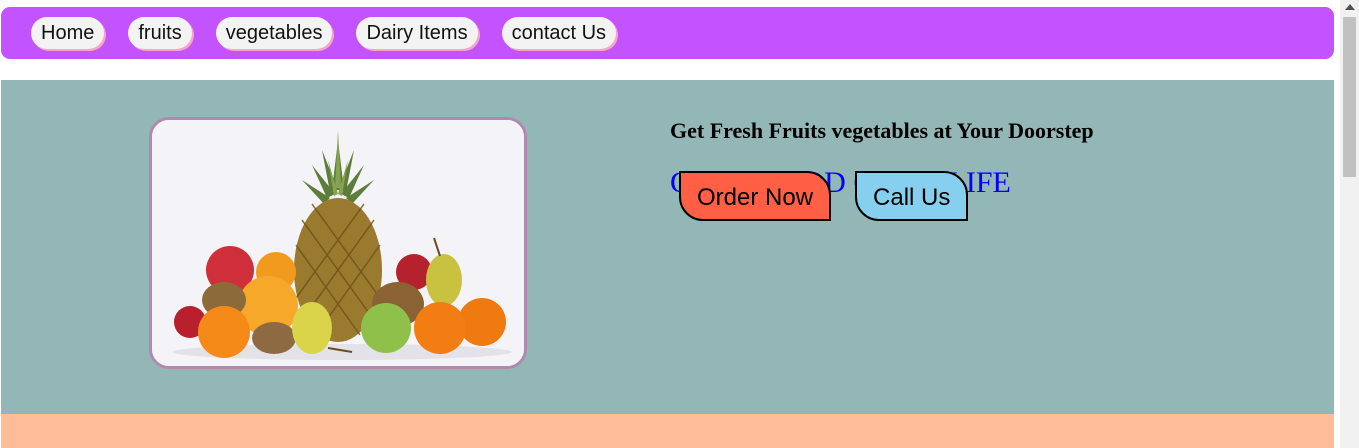 This screenshot has width=1359, height=448. I want to click on hero-buttons: Order Now Call Us, so click(824, 196).